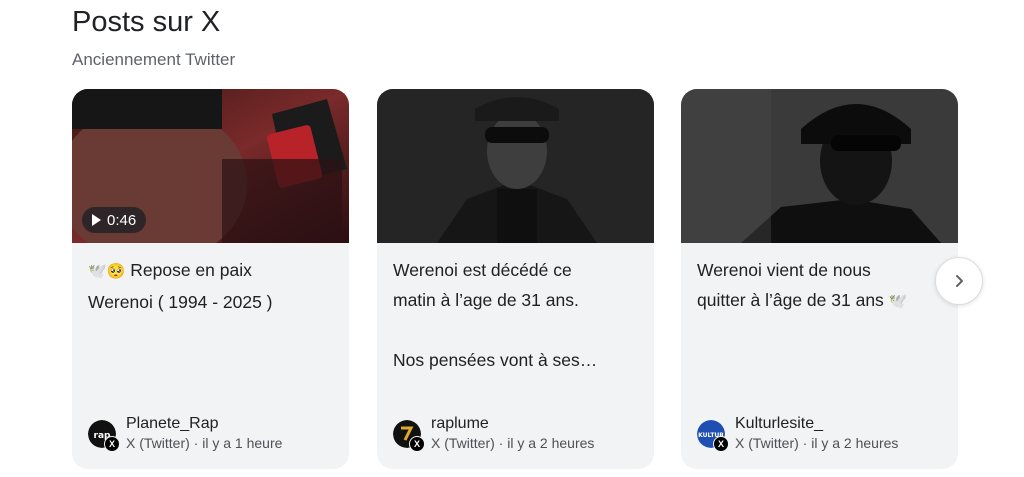 This screenshot has height=477, width=1024. What do you see at coordinates (210, 166) in the screenshot?
I see `post-thumbnail: 0:46` at bounding box center [210, 166].